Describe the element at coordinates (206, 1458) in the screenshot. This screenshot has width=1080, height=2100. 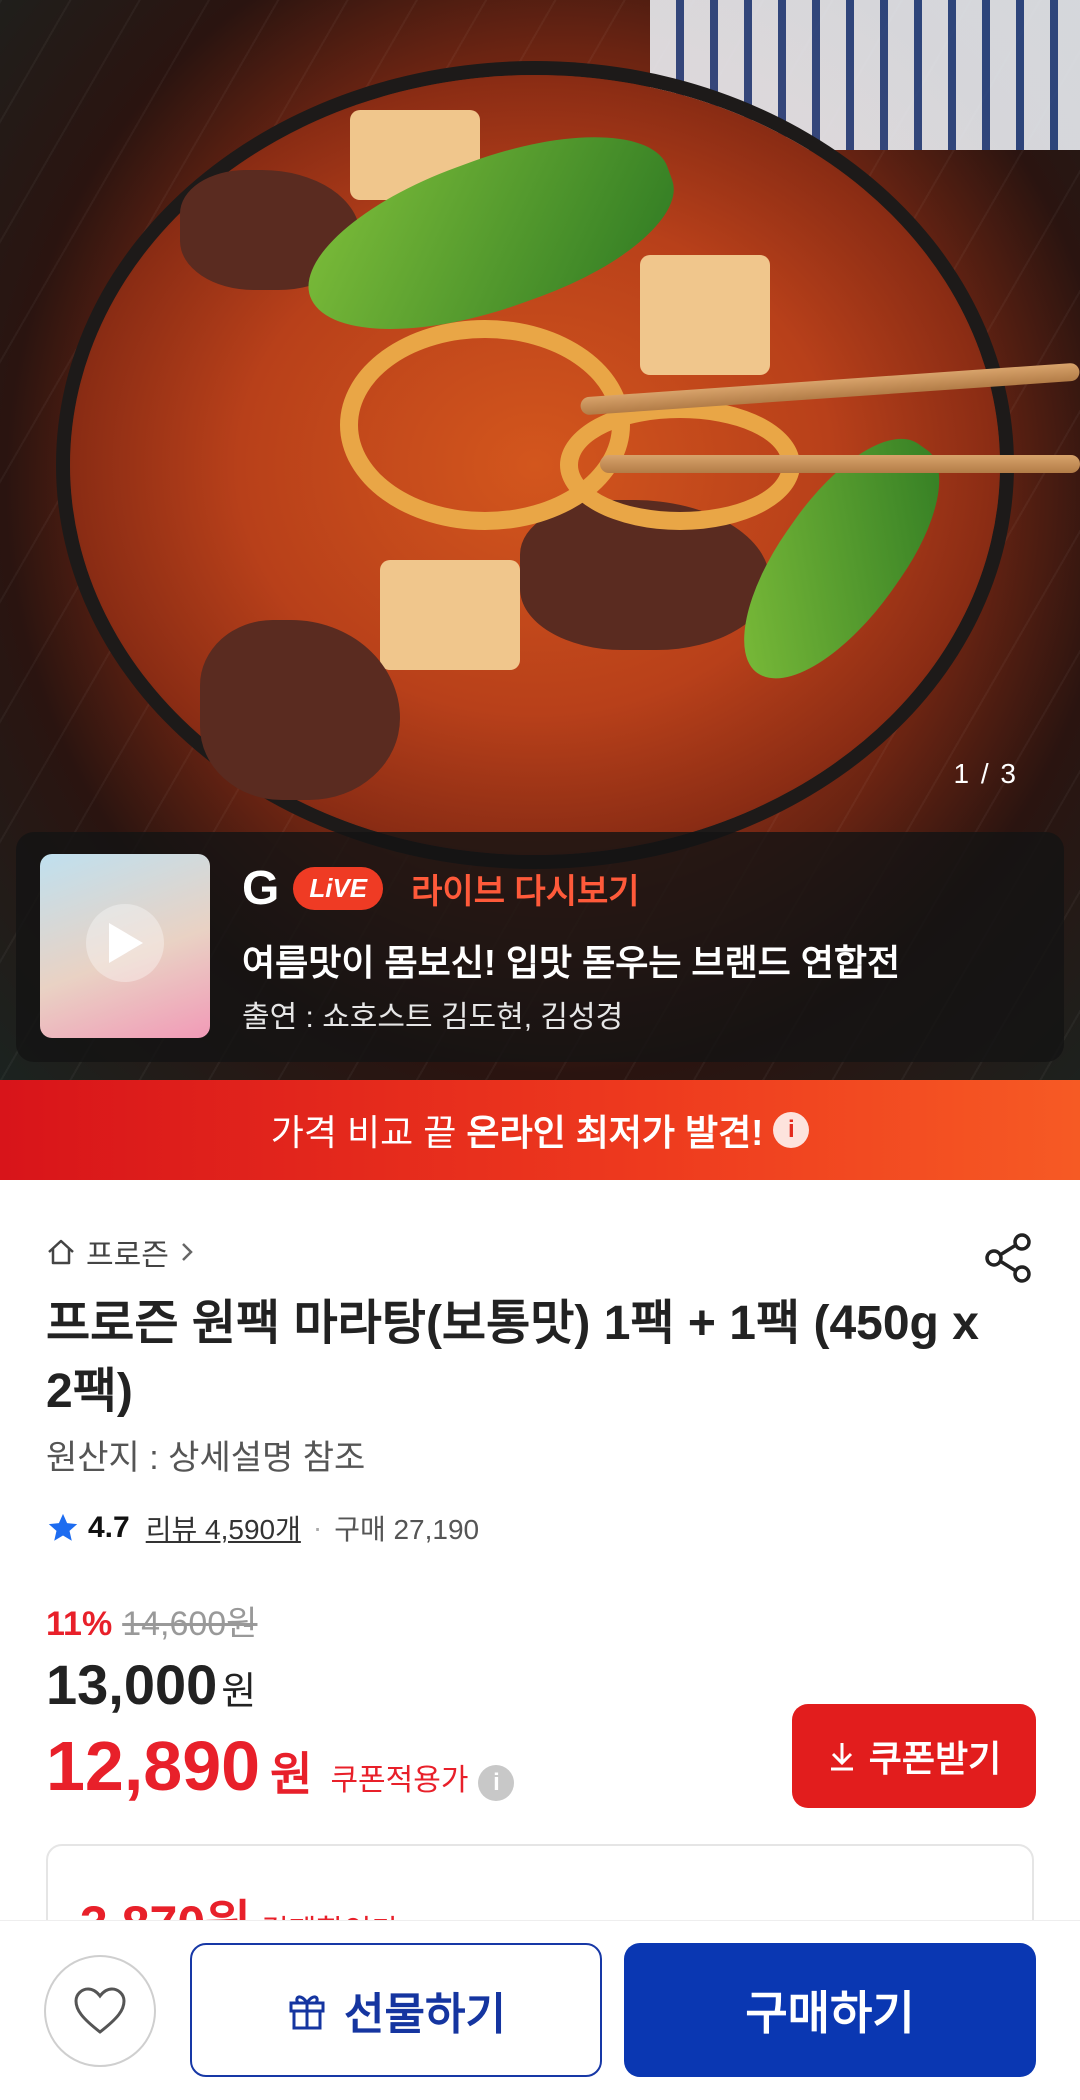
I see `product-origin: 원산지 : 상세설명 참조` at that location.